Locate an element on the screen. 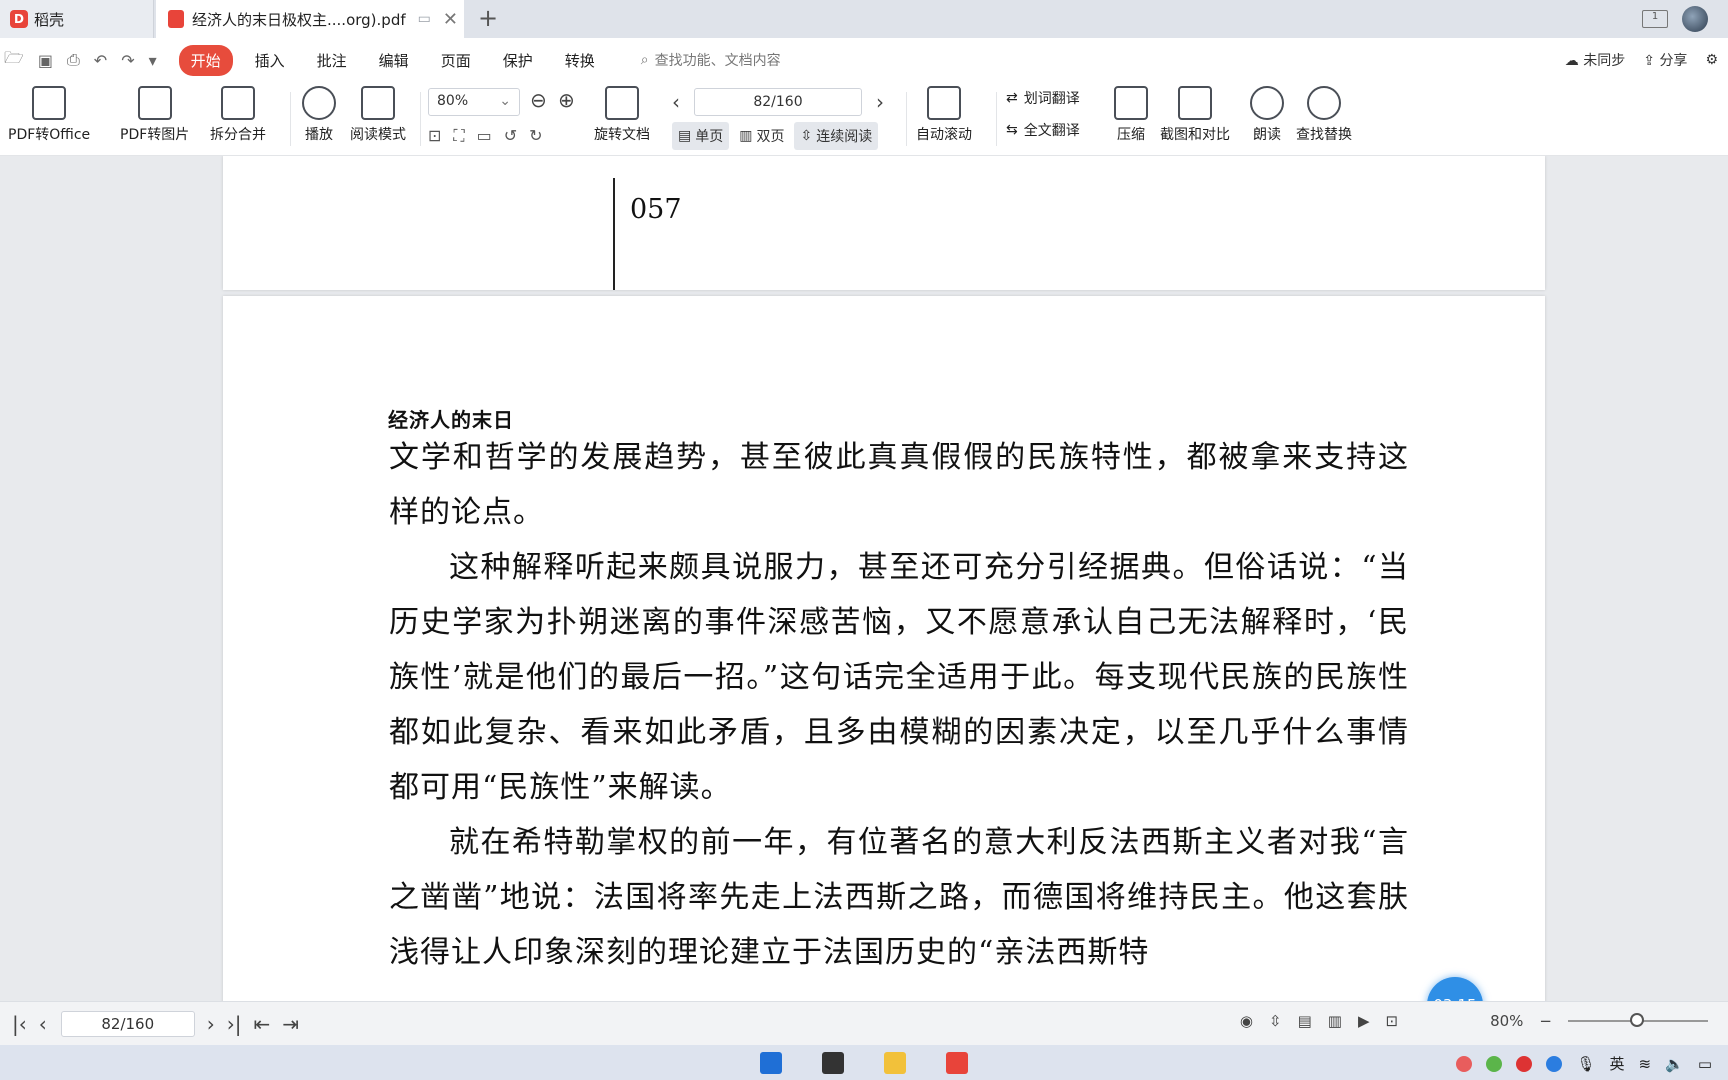 The image size is (1728, 1080). open-folder-icon: 🗁 is located at coordinates (14, 60).